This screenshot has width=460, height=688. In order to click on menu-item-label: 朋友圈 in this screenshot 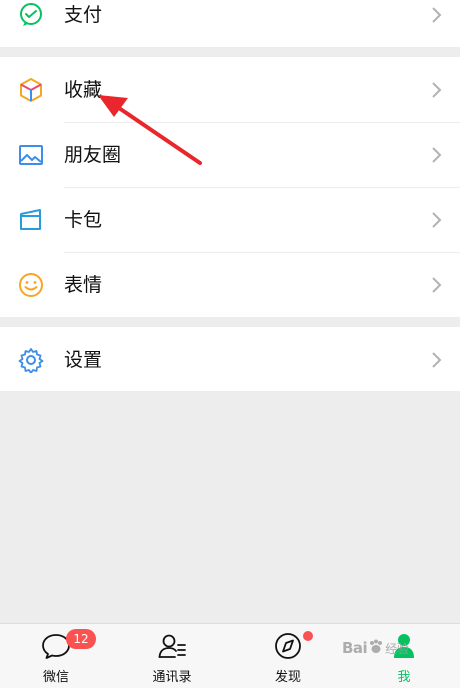, I will do `click(93, 154)`.